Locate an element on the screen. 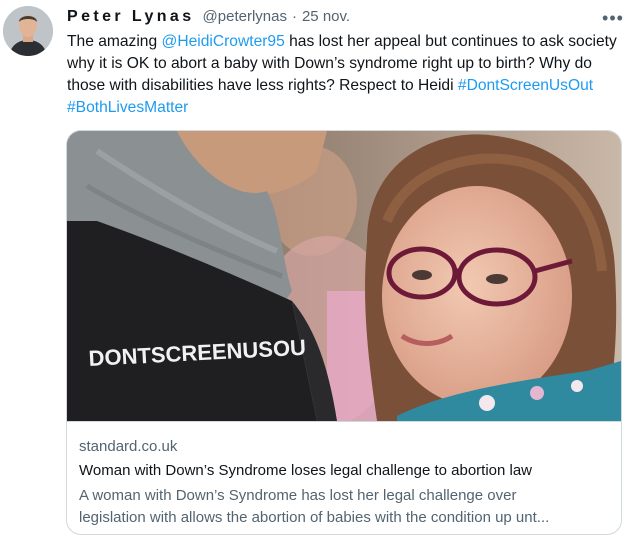 Image resolution: width=639 pixels, height=540 pixels. author-handle: @peterlynas is located at coordinates (245, 16).